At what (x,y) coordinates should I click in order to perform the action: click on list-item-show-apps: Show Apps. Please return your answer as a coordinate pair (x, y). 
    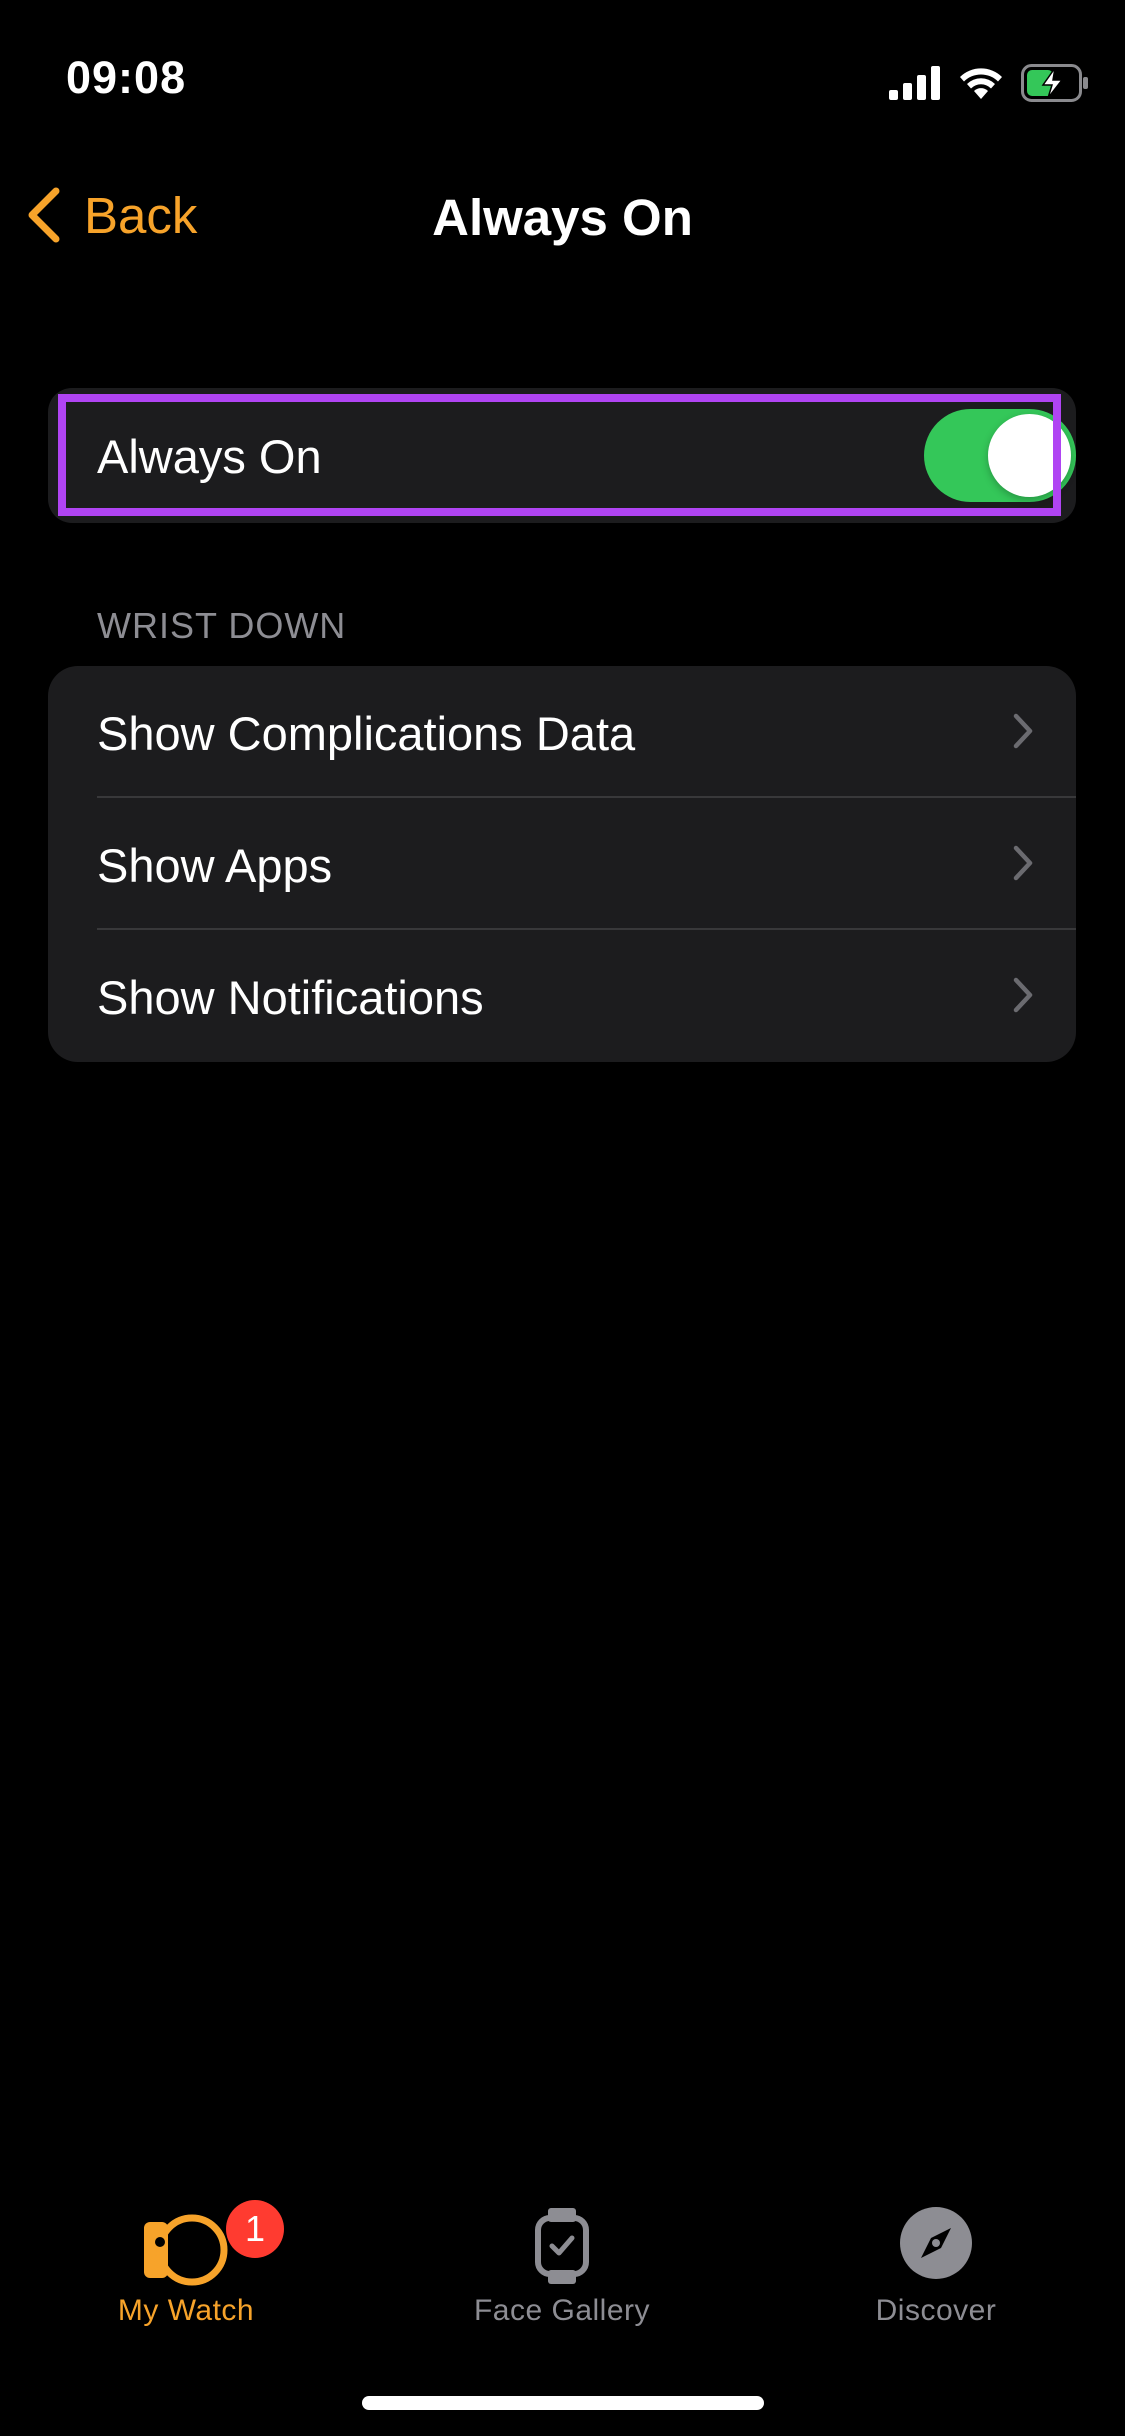
    Looking at the image, I should click on (562, 864).